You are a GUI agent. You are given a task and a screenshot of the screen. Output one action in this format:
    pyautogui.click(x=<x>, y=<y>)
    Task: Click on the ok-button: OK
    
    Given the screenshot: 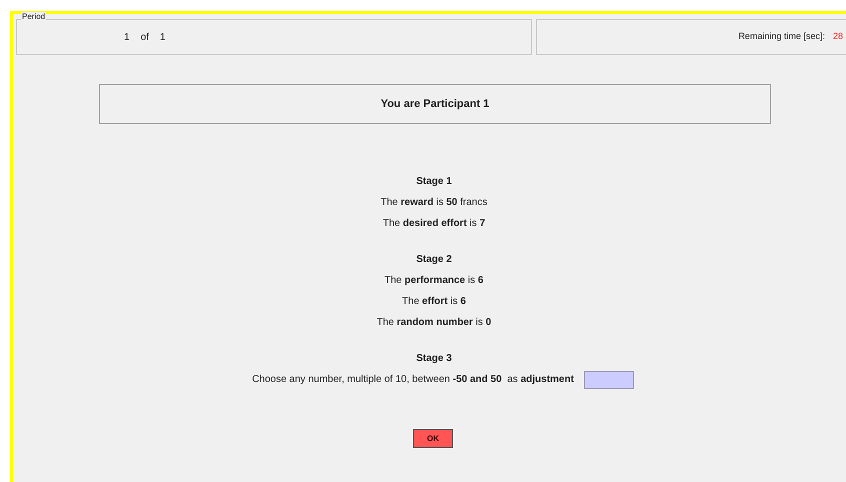 What is the action you would take?
    pyautogui.click(x=433, y=438)
    